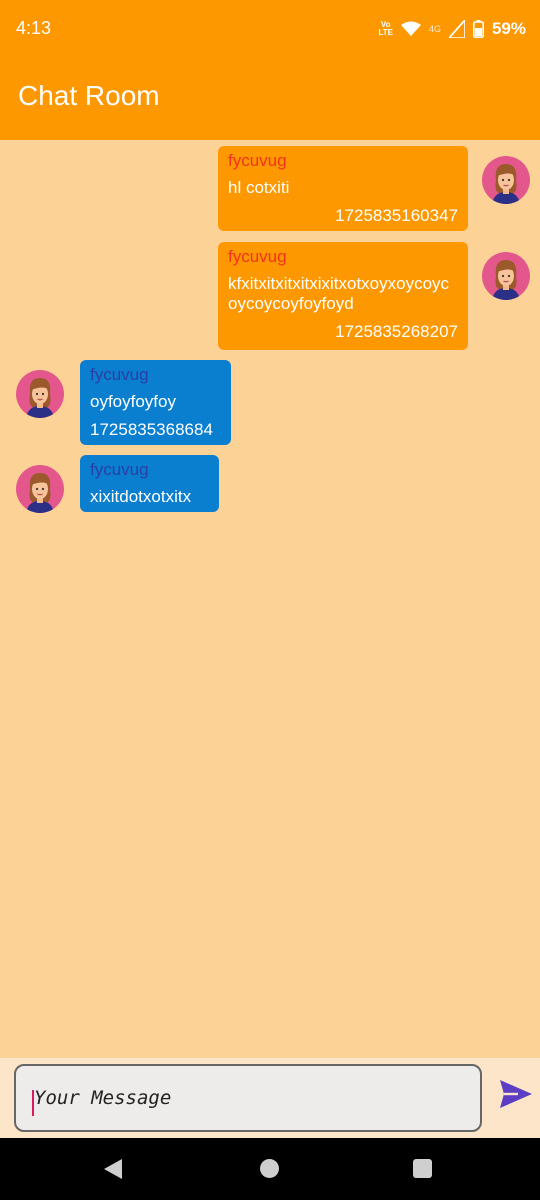 This screenshot has height=1200, width=540. What do you see at coordinates (270, 29) in the screenshot?
I see `status-bar: 4:13 Vo LTE 4G 59%` at bounding box center [270, 29].